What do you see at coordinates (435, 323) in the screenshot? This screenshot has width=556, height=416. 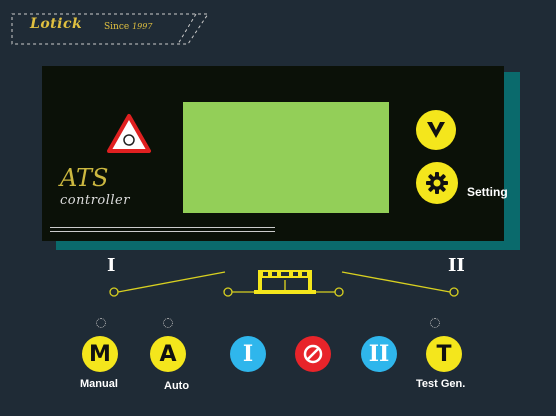 I see `test-indicator-led` at bounding box center [435, 323].